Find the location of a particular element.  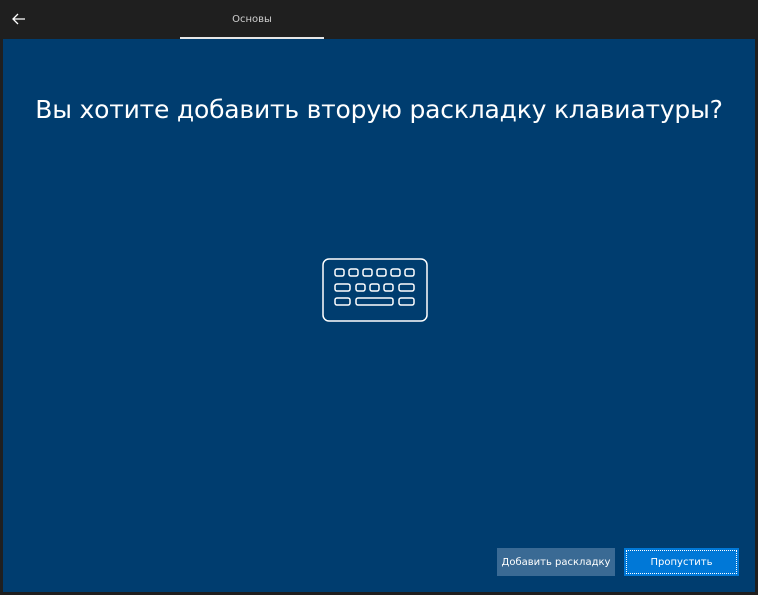

tab-basics-label: Основы is located at coordinates (252, 19).